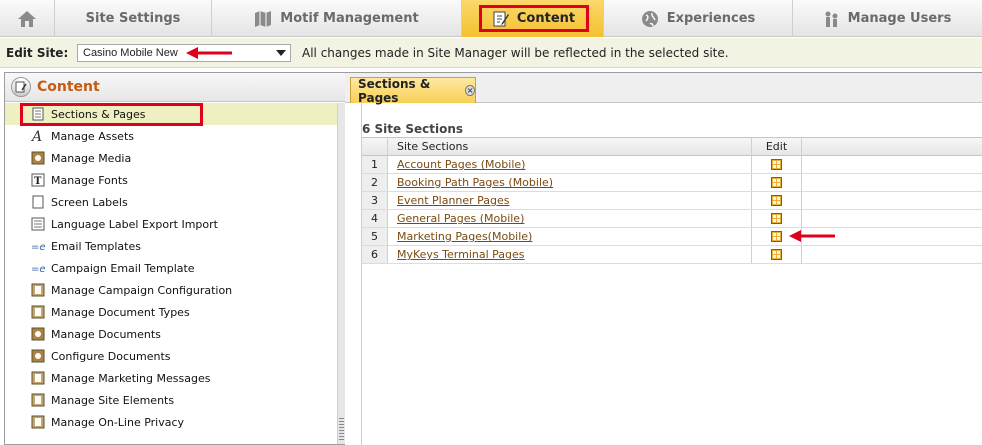  I want to click on row-number: 4, so click(375, 218).